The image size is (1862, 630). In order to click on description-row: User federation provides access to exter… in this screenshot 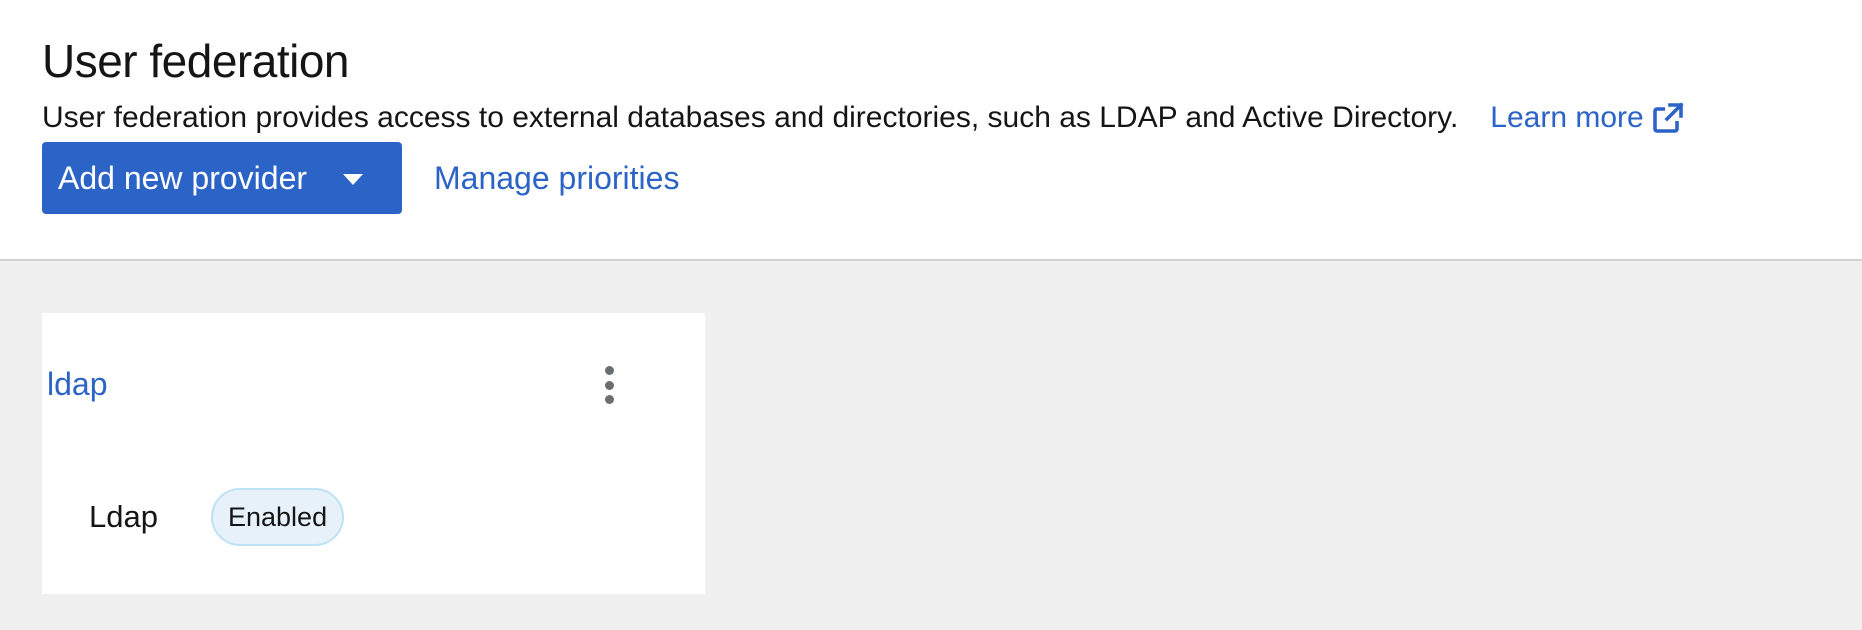, I will do `click(863, 118)`.